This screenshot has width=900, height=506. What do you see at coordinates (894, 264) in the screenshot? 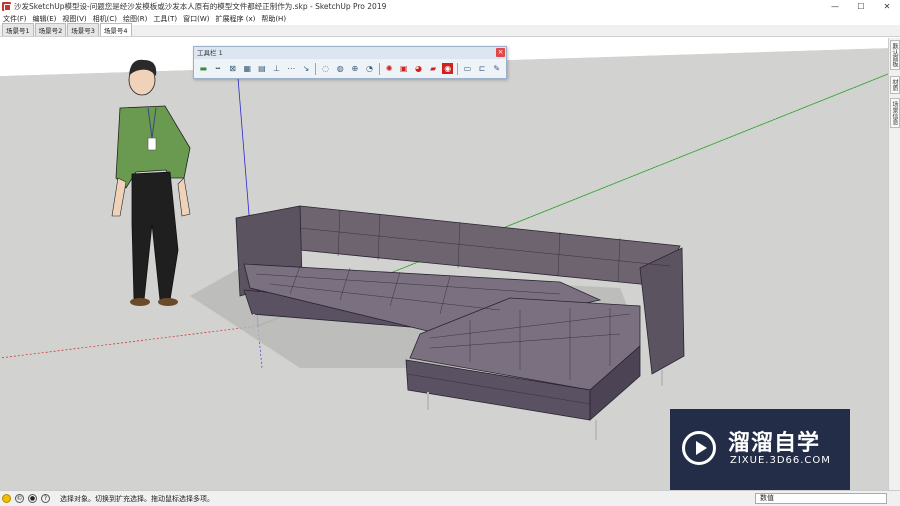
I see `right-tray: 默认面板 材质 场景信息` at bounding box center [894, 264].